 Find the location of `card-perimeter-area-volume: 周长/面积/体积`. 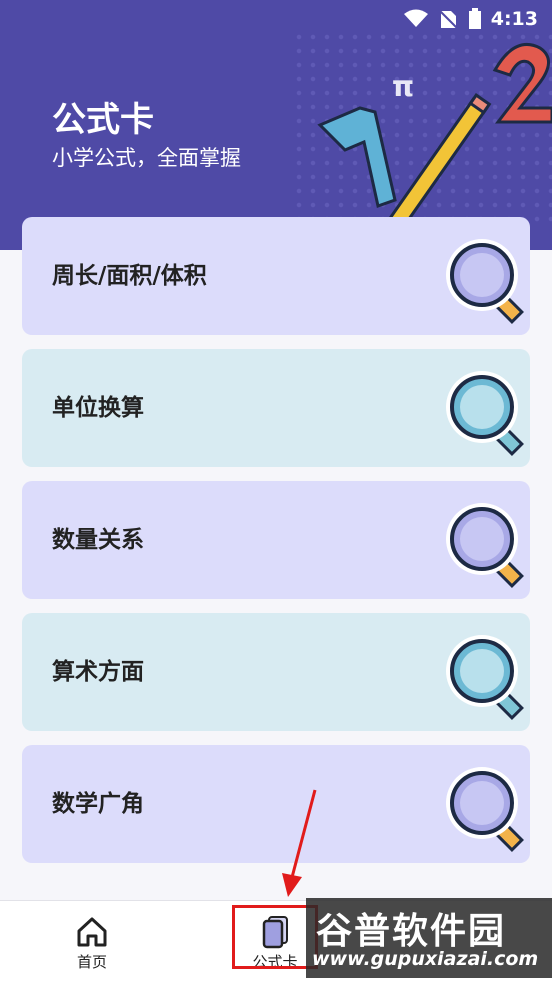

card-perimeter-area-volume: 周长/面积/体积 is located at coordinates (276, 276).